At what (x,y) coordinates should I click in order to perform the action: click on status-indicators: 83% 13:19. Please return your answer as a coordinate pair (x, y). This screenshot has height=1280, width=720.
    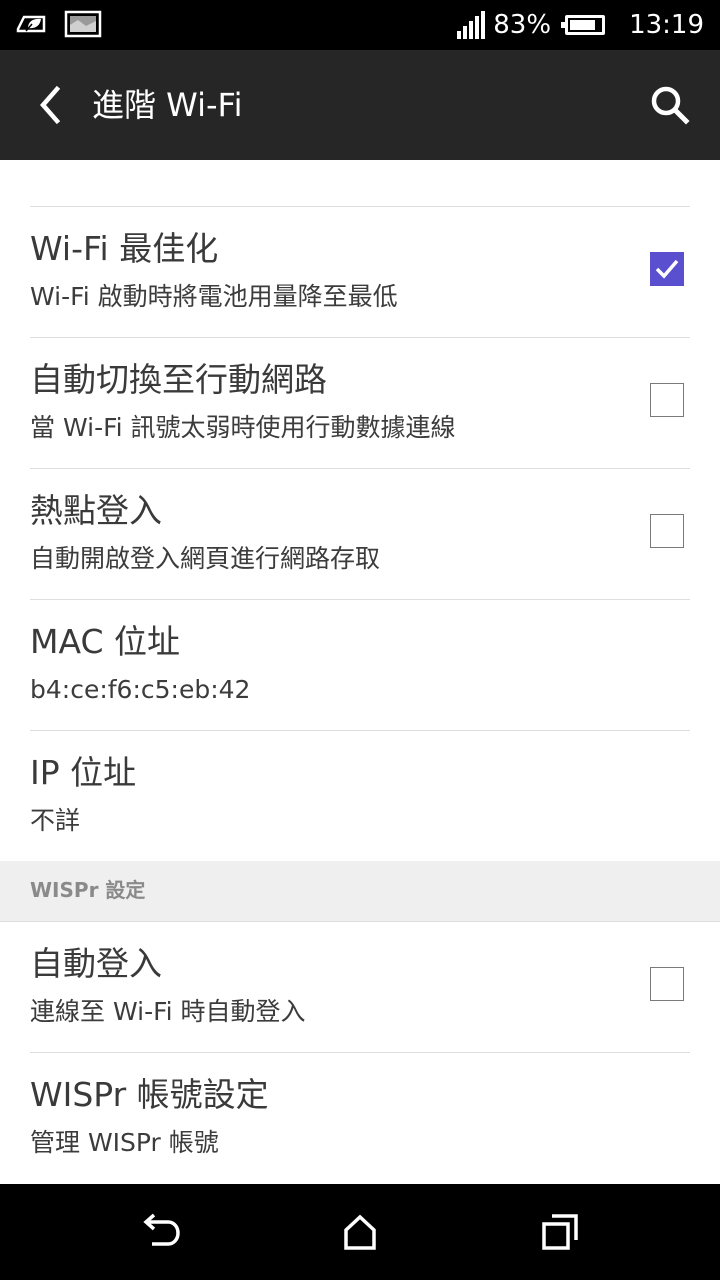
    Looking at the image, I should click on (580, 25).